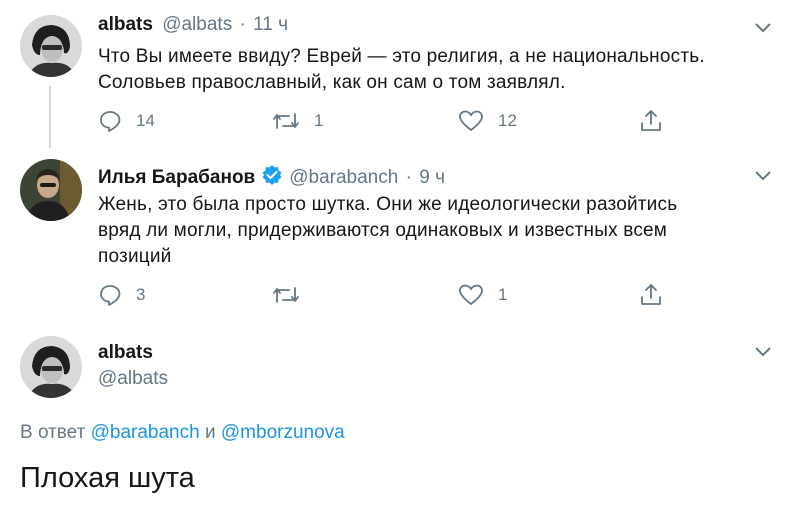 The width and height of the screenshot is (788, 516). I want to click on reply-button: 14, so click(126, 121).